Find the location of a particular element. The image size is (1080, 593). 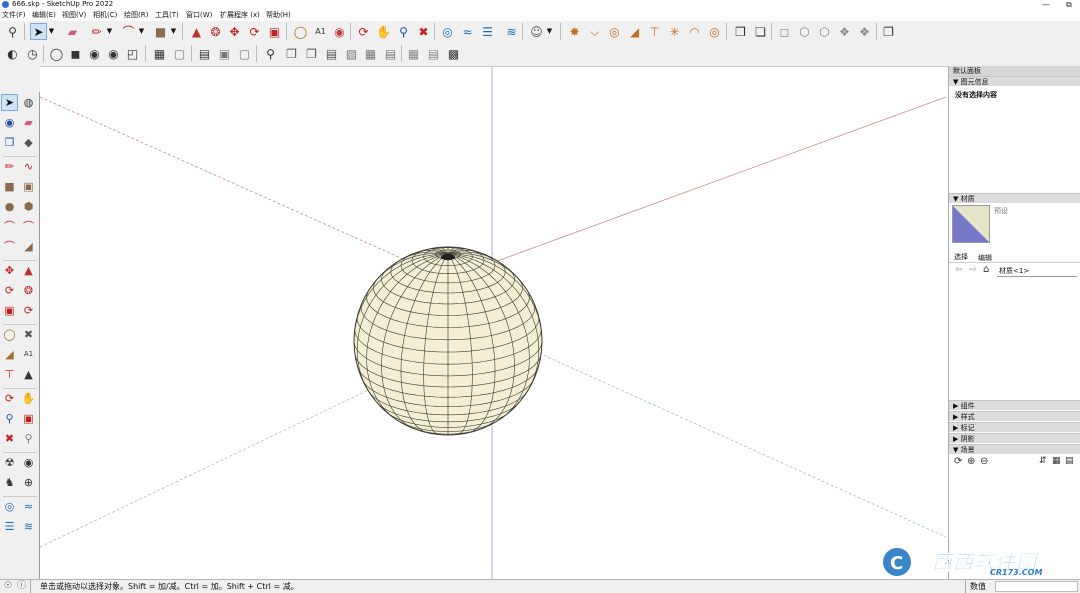

geo-location-status-icon: ☉ is located at coordinates (8, 586).